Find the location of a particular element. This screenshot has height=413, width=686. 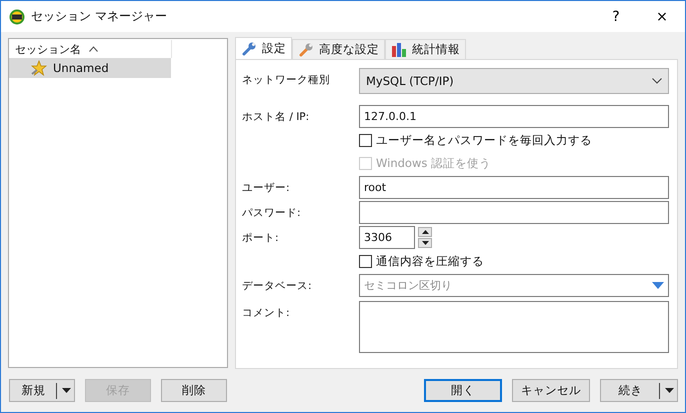

field-label: データベース: is located at coordinates (277, 286).